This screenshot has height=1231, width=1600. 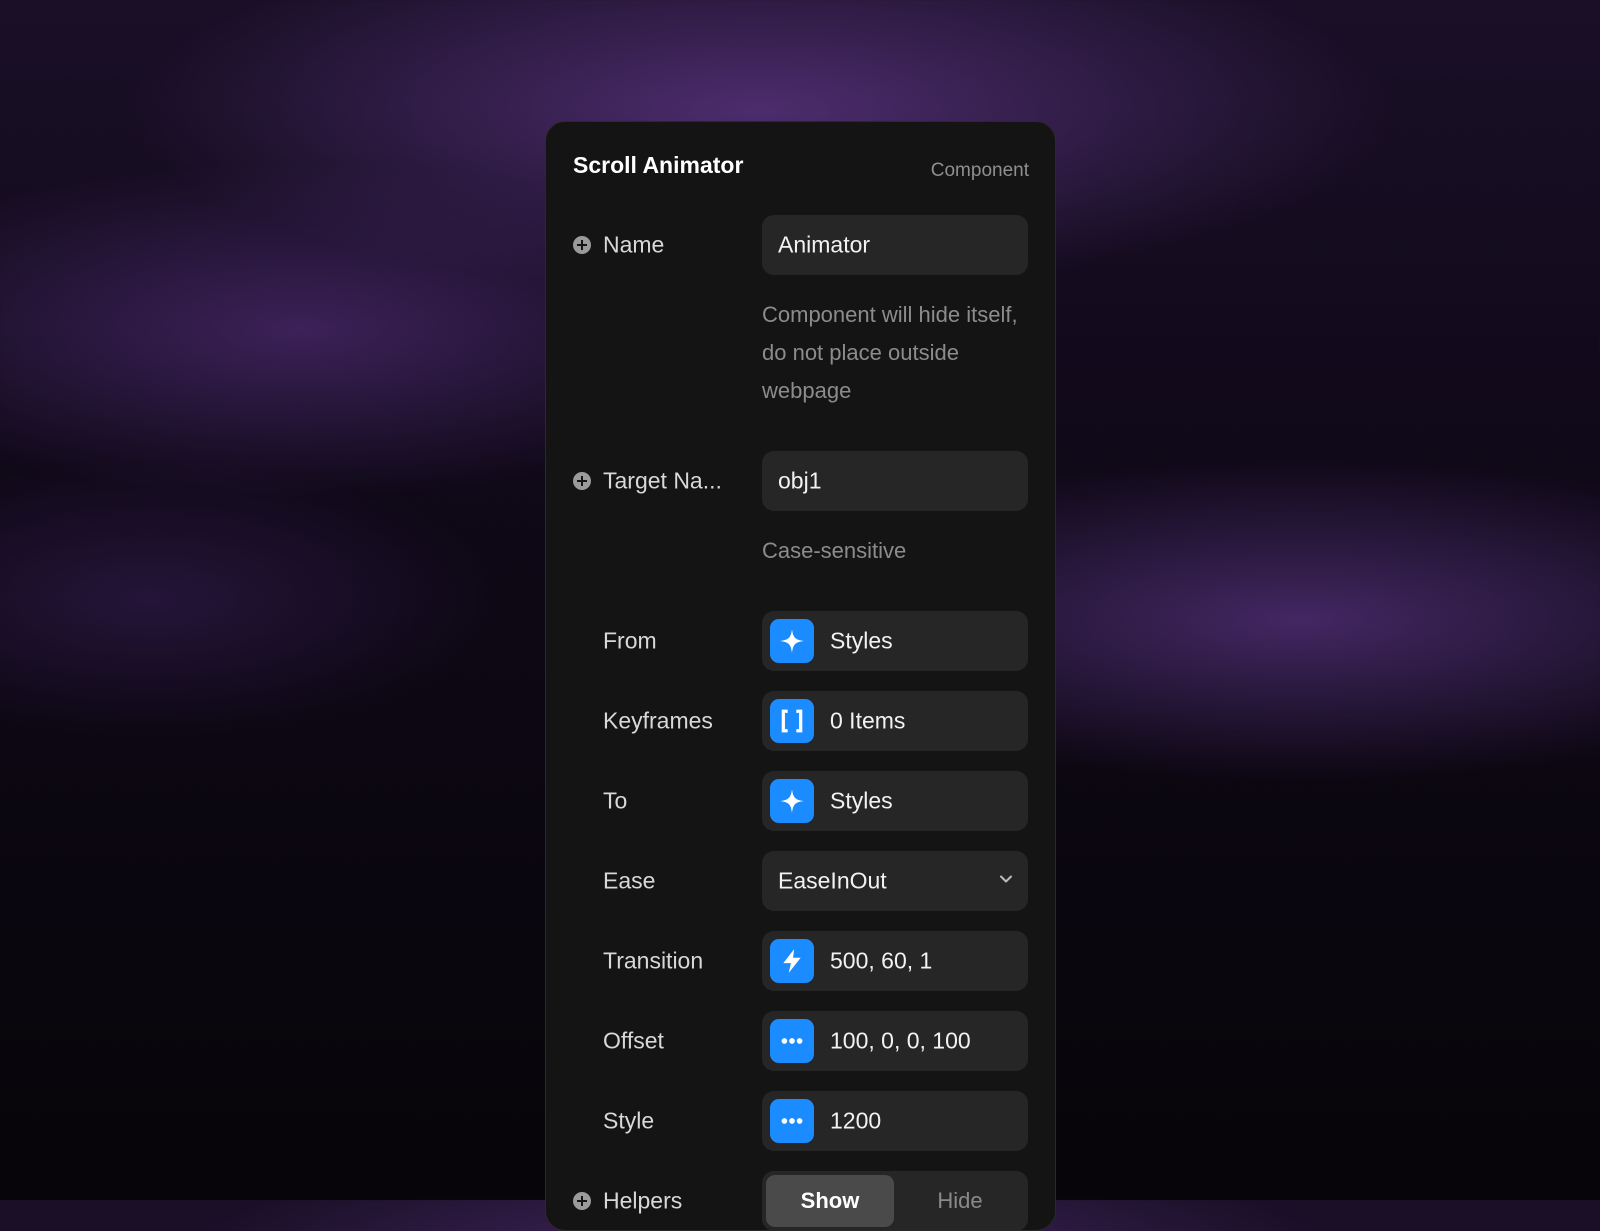 I want to click on target-name-value: obj1, so click(x=800, y=480).